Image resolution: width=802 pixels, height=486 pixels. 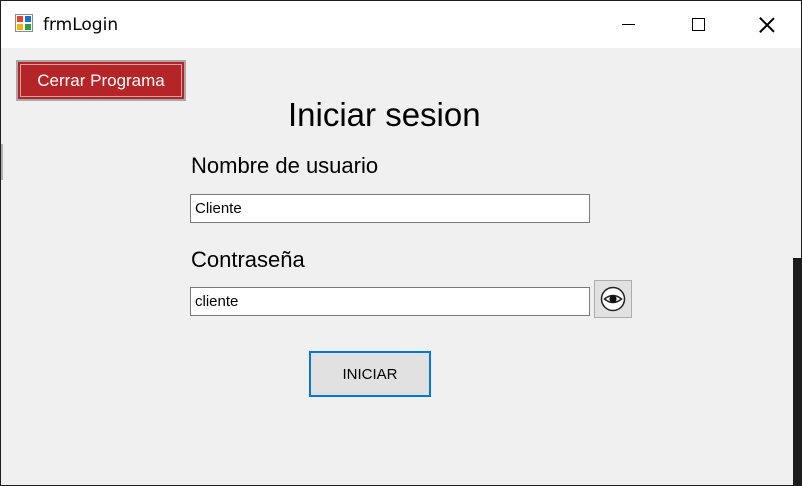 I want to click on password-field, so click(x=390, y=301).